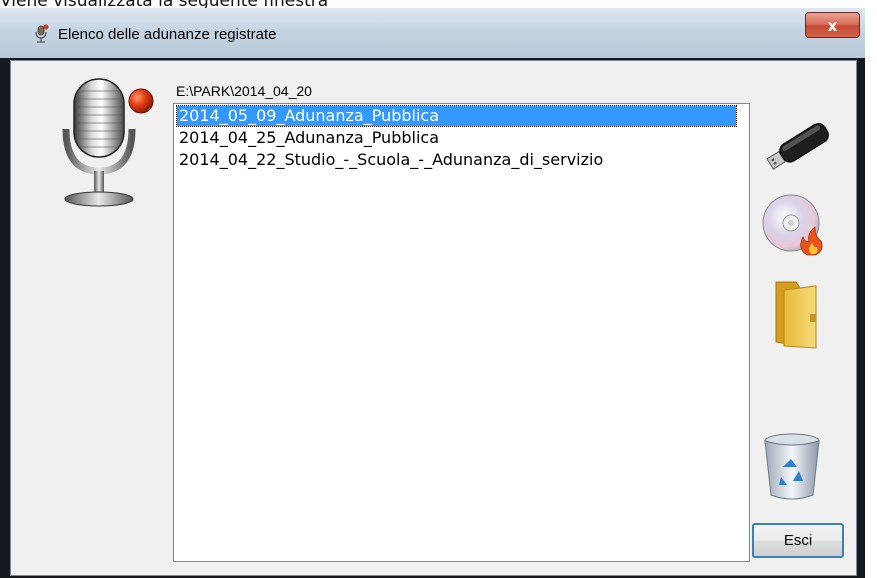  Describe the element at coordinates (309, 138) in the screenshot. I see `list-item: 2014_04_25_Adunanza_Pubblica` at that location.